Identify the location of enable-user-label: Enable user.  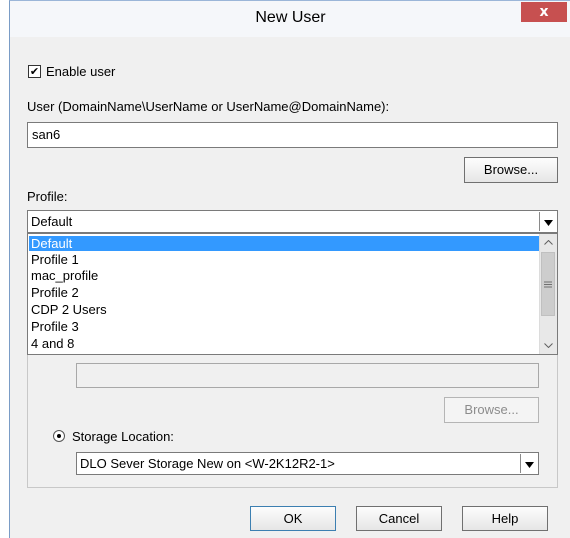
(81, 71).